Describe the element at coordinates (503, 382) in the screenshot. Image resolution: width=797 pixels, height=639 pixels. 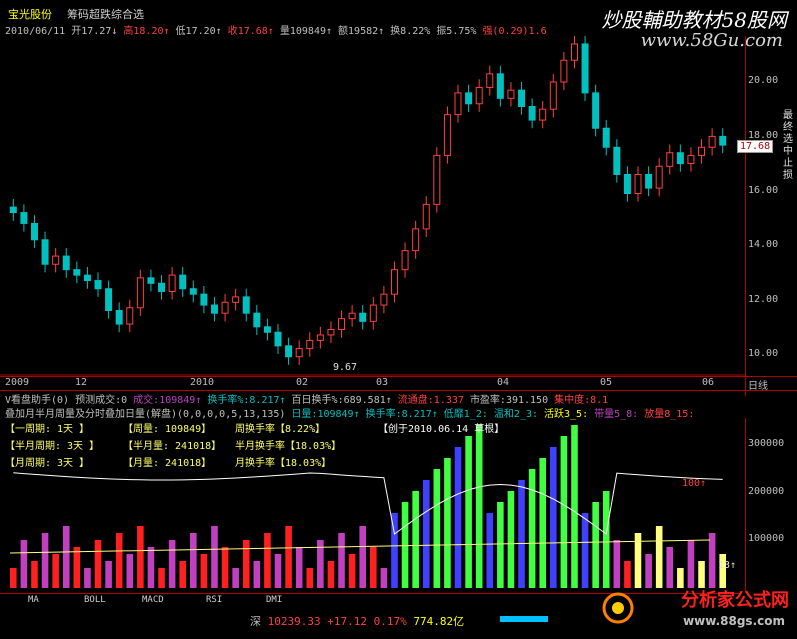
I see `time-tick: 04` at that location.